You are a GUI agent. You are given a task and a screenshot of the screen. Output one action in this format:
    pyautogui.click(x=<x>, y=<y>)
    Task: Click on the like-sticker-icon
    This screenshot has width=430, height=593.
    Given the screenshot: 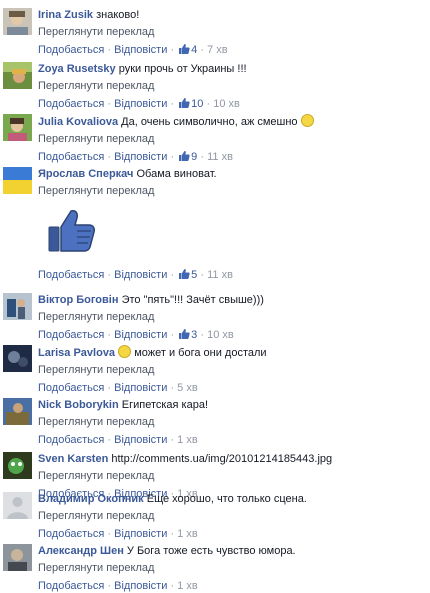 What is the action you would take?
    pyautogui.click(x=71, y=230)
    